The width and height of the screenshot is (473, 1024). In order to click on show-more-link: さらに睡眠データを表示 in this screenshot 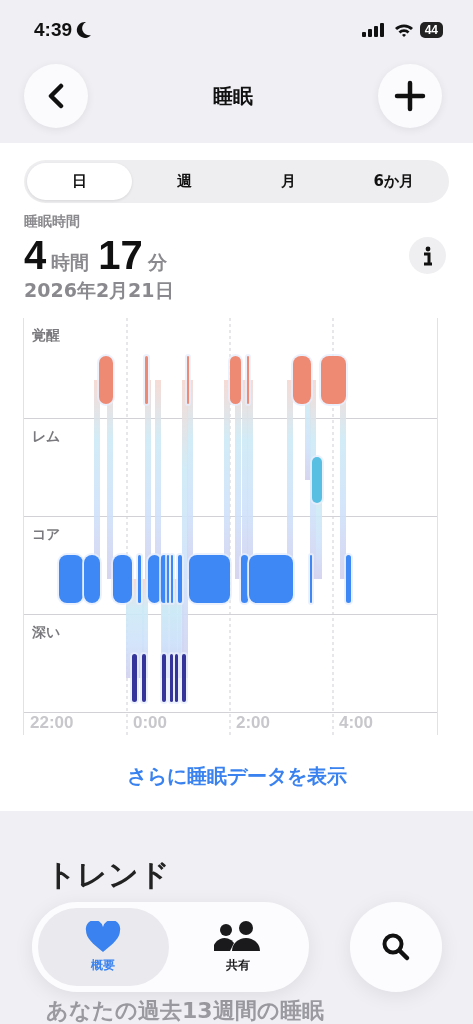, I will do `click(236, 776)`.